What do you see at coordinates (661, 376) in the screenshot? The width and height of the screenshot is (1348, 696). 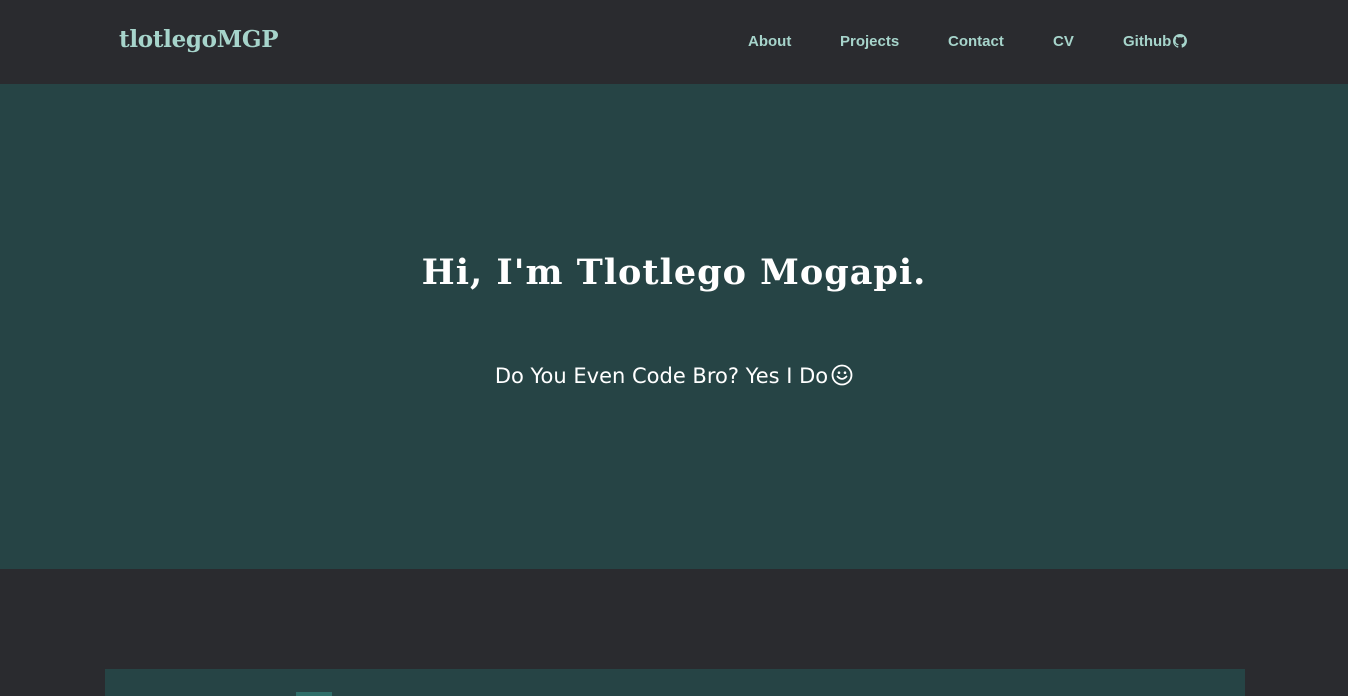 I see `hero-subtitle-text: Do You Even Code Bro? Yes I Do` at bounding box center [661, 376].